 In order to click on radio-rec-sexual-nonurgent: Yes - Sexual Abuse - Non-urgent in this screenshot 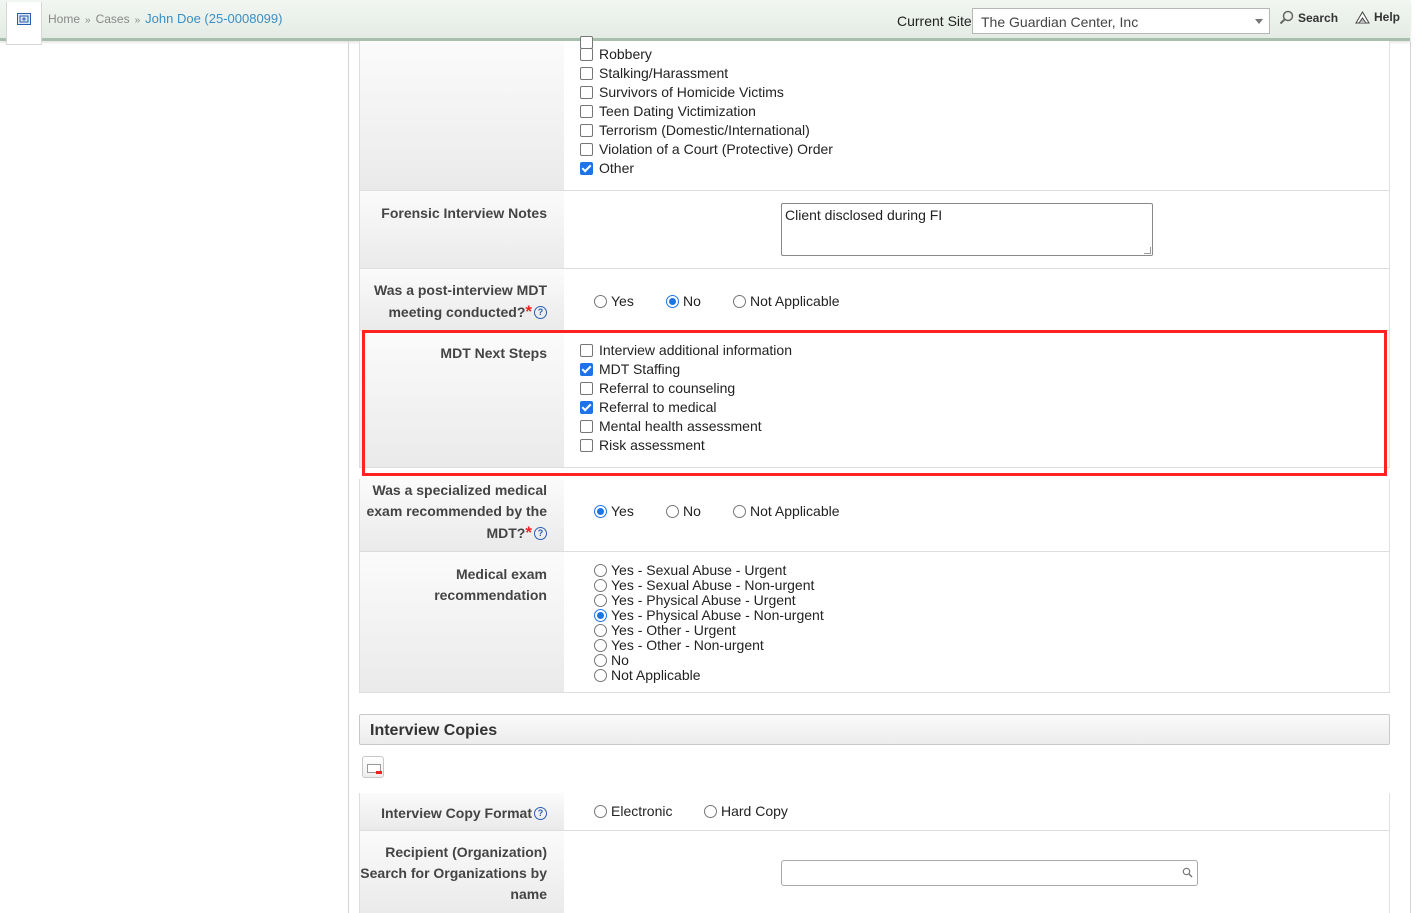, I will do `click(704, 585)`.